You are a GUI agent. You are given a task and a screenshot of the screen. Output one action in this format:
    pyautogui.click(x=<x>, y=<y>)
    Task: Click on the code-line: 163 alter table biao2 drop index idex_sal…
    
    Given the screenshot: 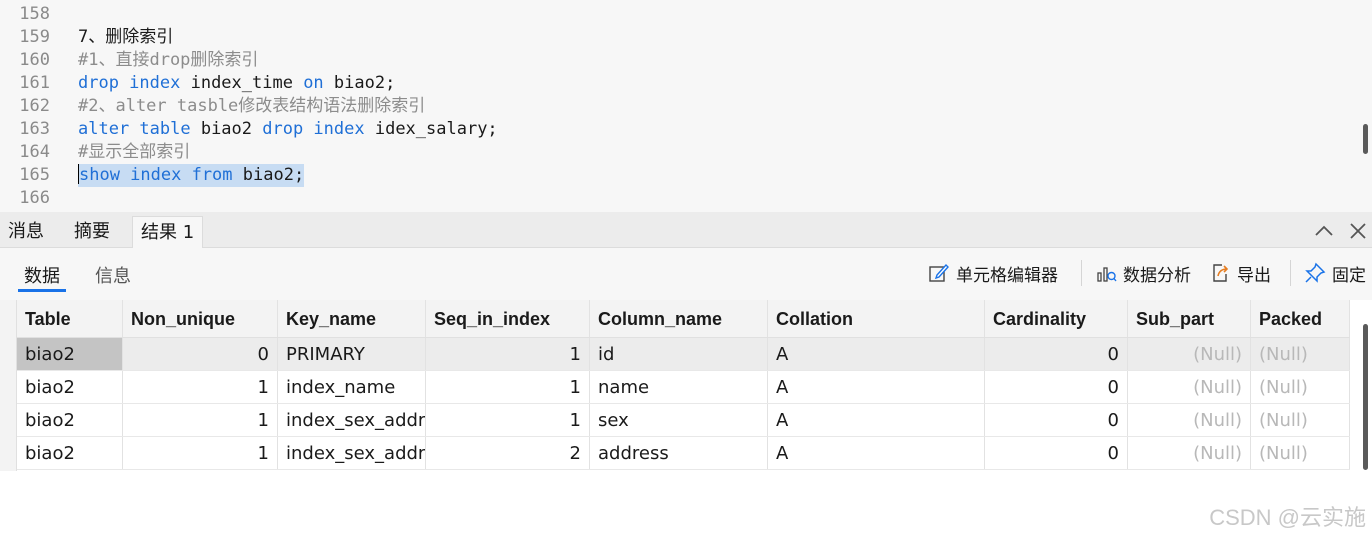 What is the action you would take?
    pyautogui.click(x=675, y=129)
    